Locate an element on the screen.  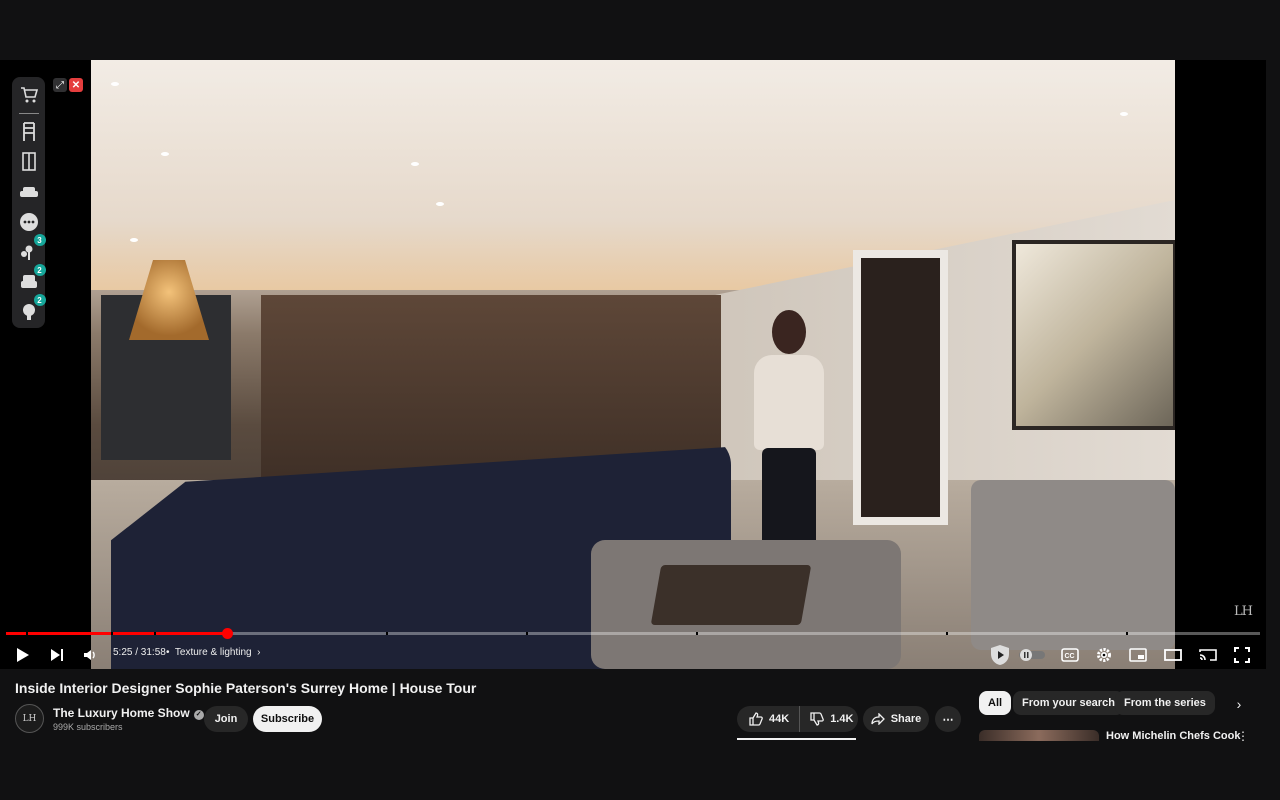
like-dislike-group: 44K 1.4K is located at coordinates (797, 719).